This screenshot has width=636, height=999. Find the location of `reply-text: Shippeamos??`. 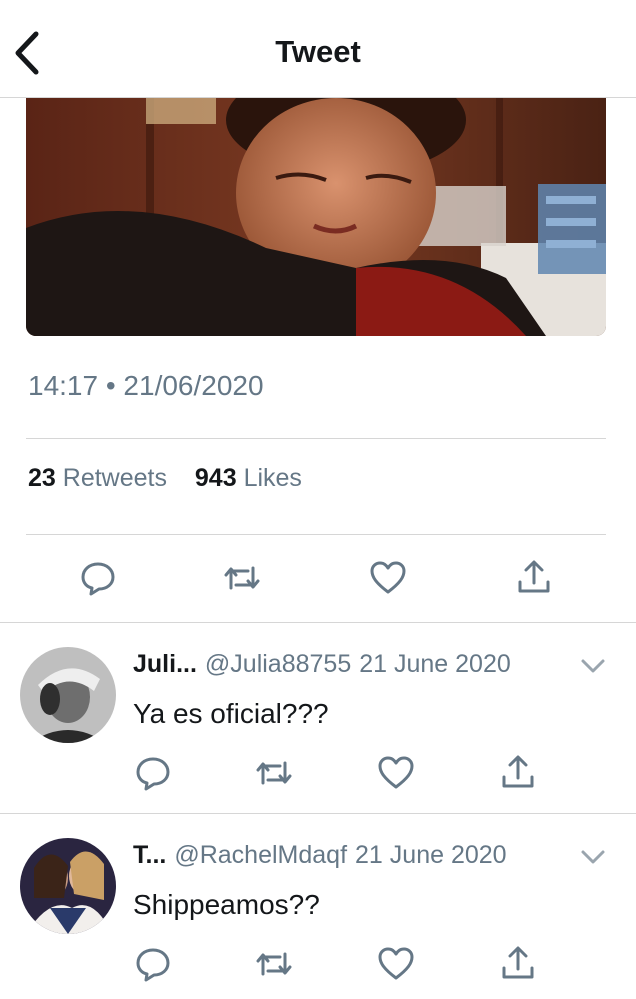

reply-text: Shippeamos?? is located at coordinates (226, 904).